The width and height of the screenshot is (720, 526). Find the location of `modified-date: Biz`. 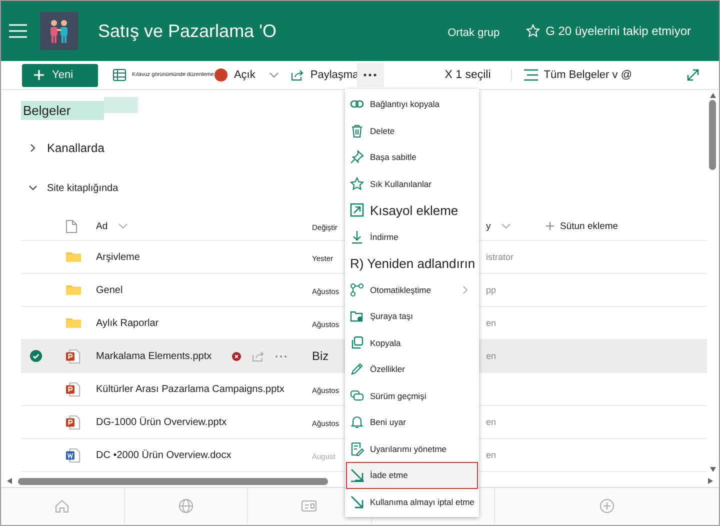

modified-date: Biz is located at coordinates (320, 356).